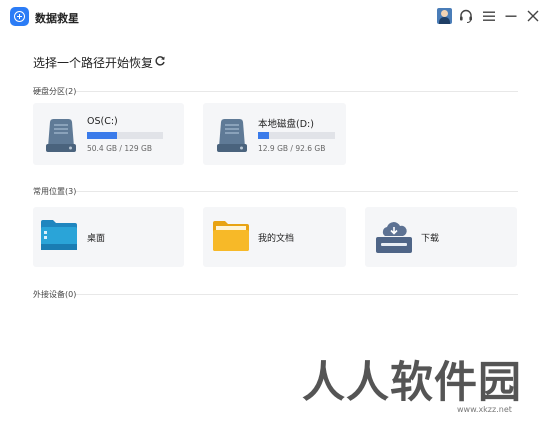  Describe the element at coordinates (119, 148) in the screenshot. I see `drive-size: 50.4 GB / 129 GB` at that location.